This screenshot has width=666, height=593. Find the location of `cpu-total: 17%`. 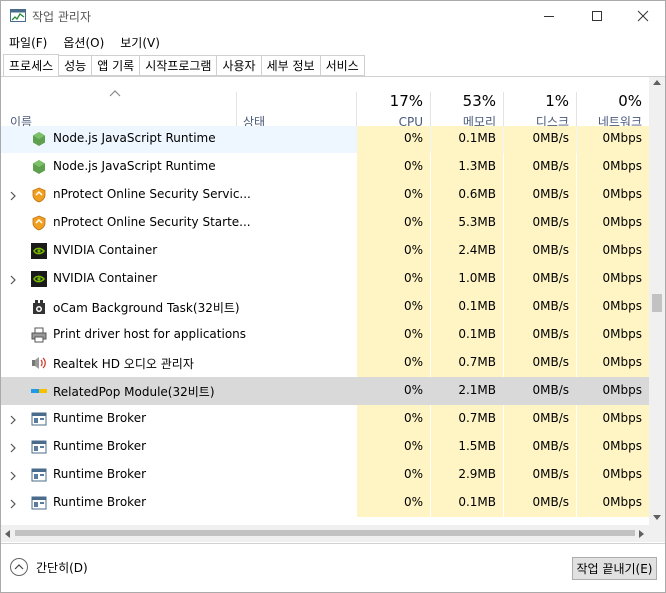

cpu-total: 17% is located at coordinates (406, 101).